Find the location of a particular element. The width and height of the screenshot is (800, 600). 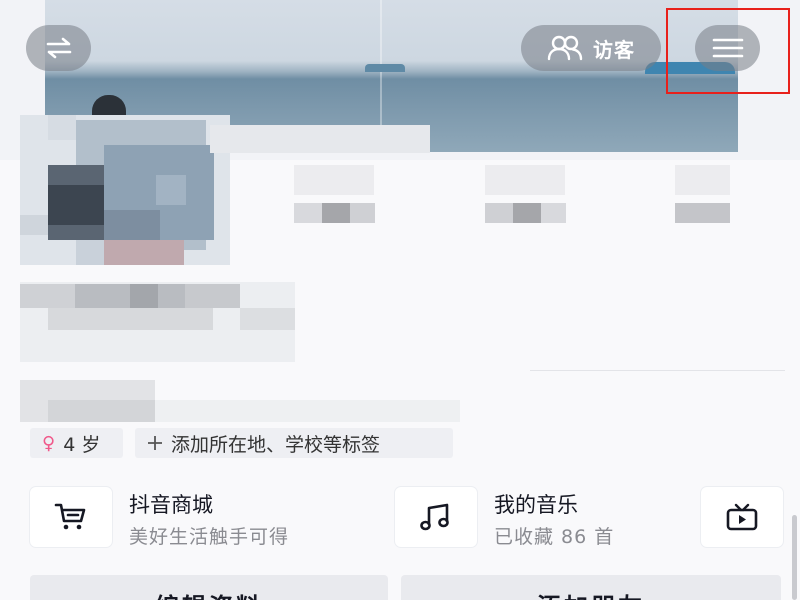

age-tag-label: 4 岁 is located at coordinates (82, 444).